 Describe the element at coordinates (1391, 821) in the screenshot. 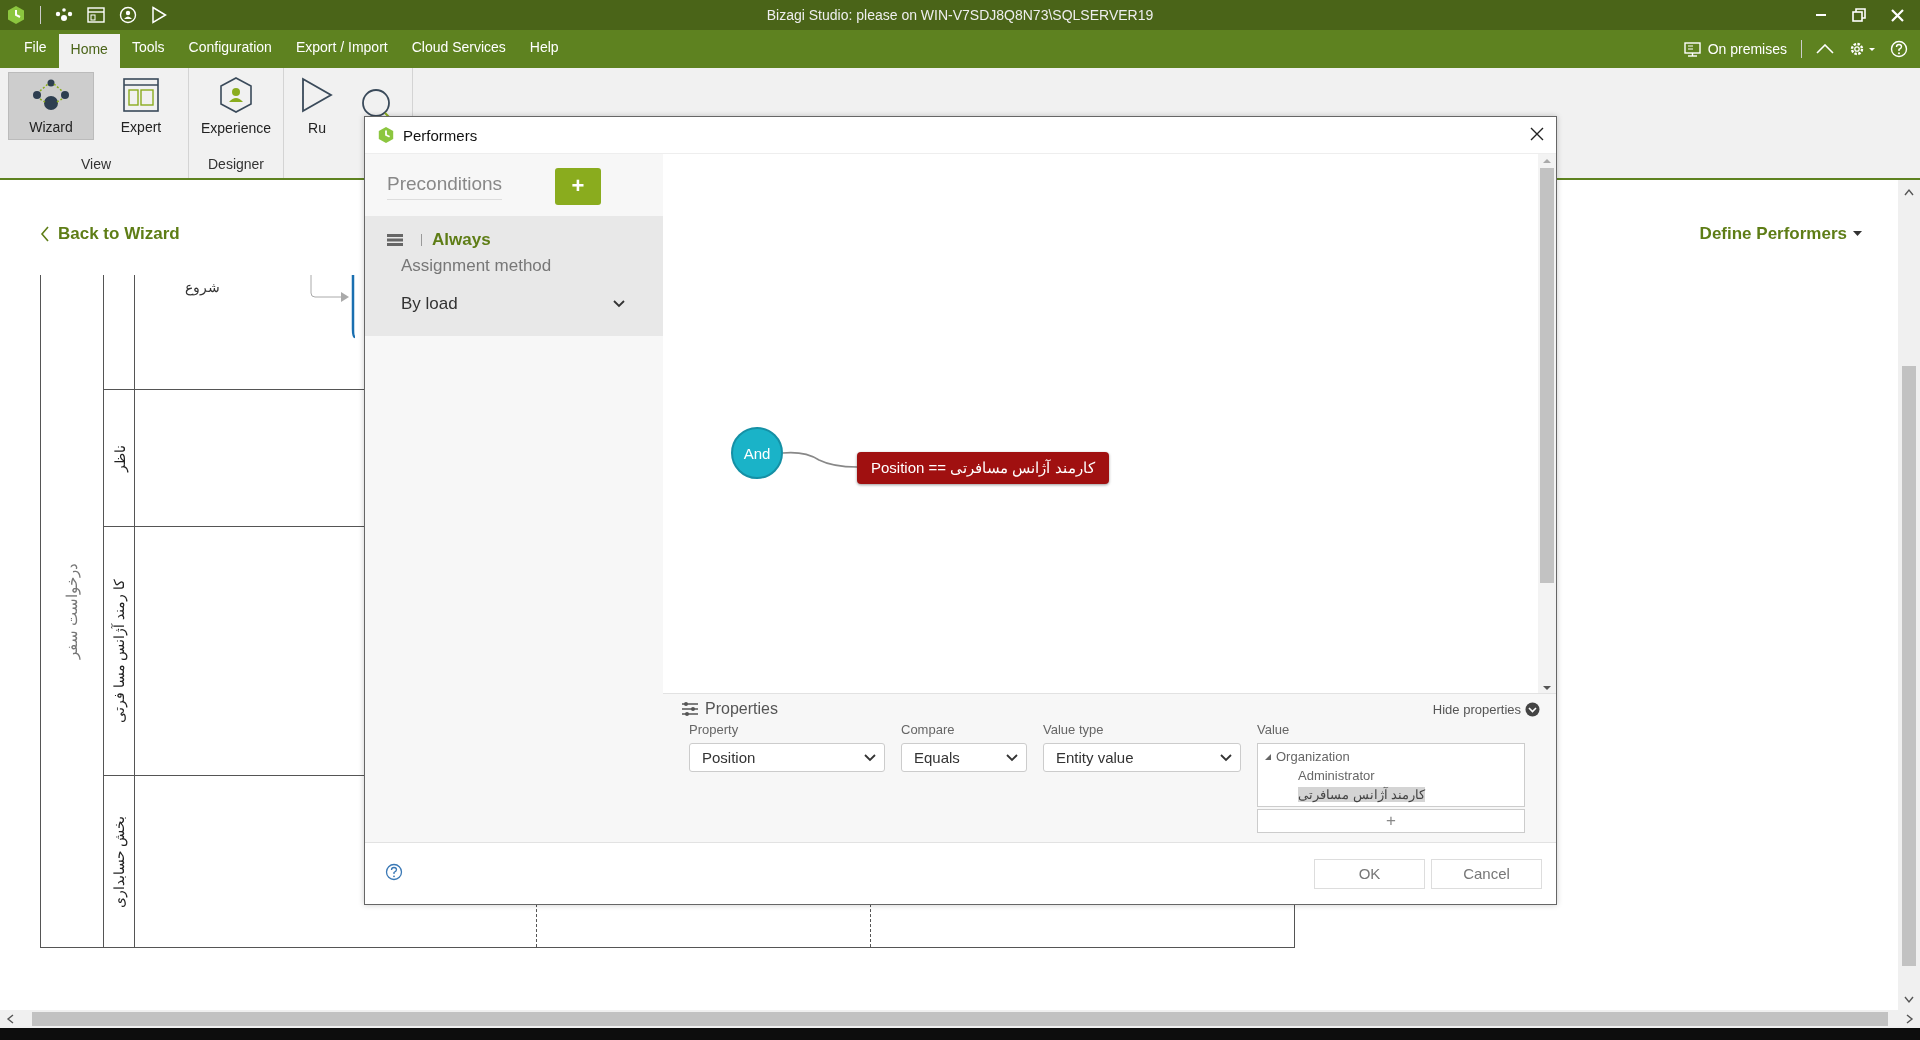

I see `add-value-button: +` at that location.